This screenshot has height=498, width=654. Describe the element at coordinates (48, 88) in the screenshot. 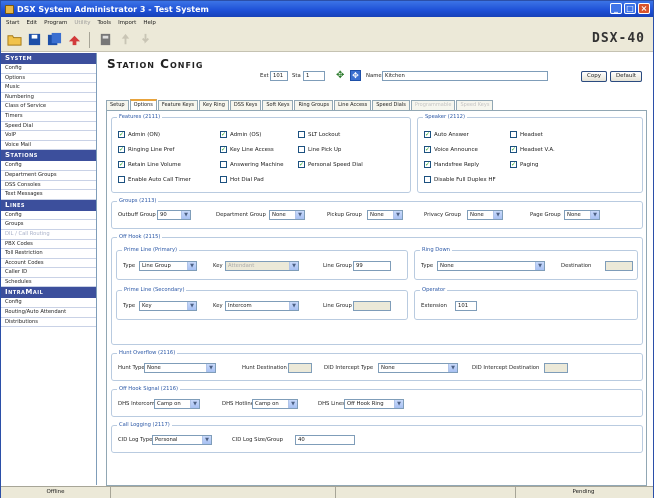

I see `sidebar-item: Music` at that location.